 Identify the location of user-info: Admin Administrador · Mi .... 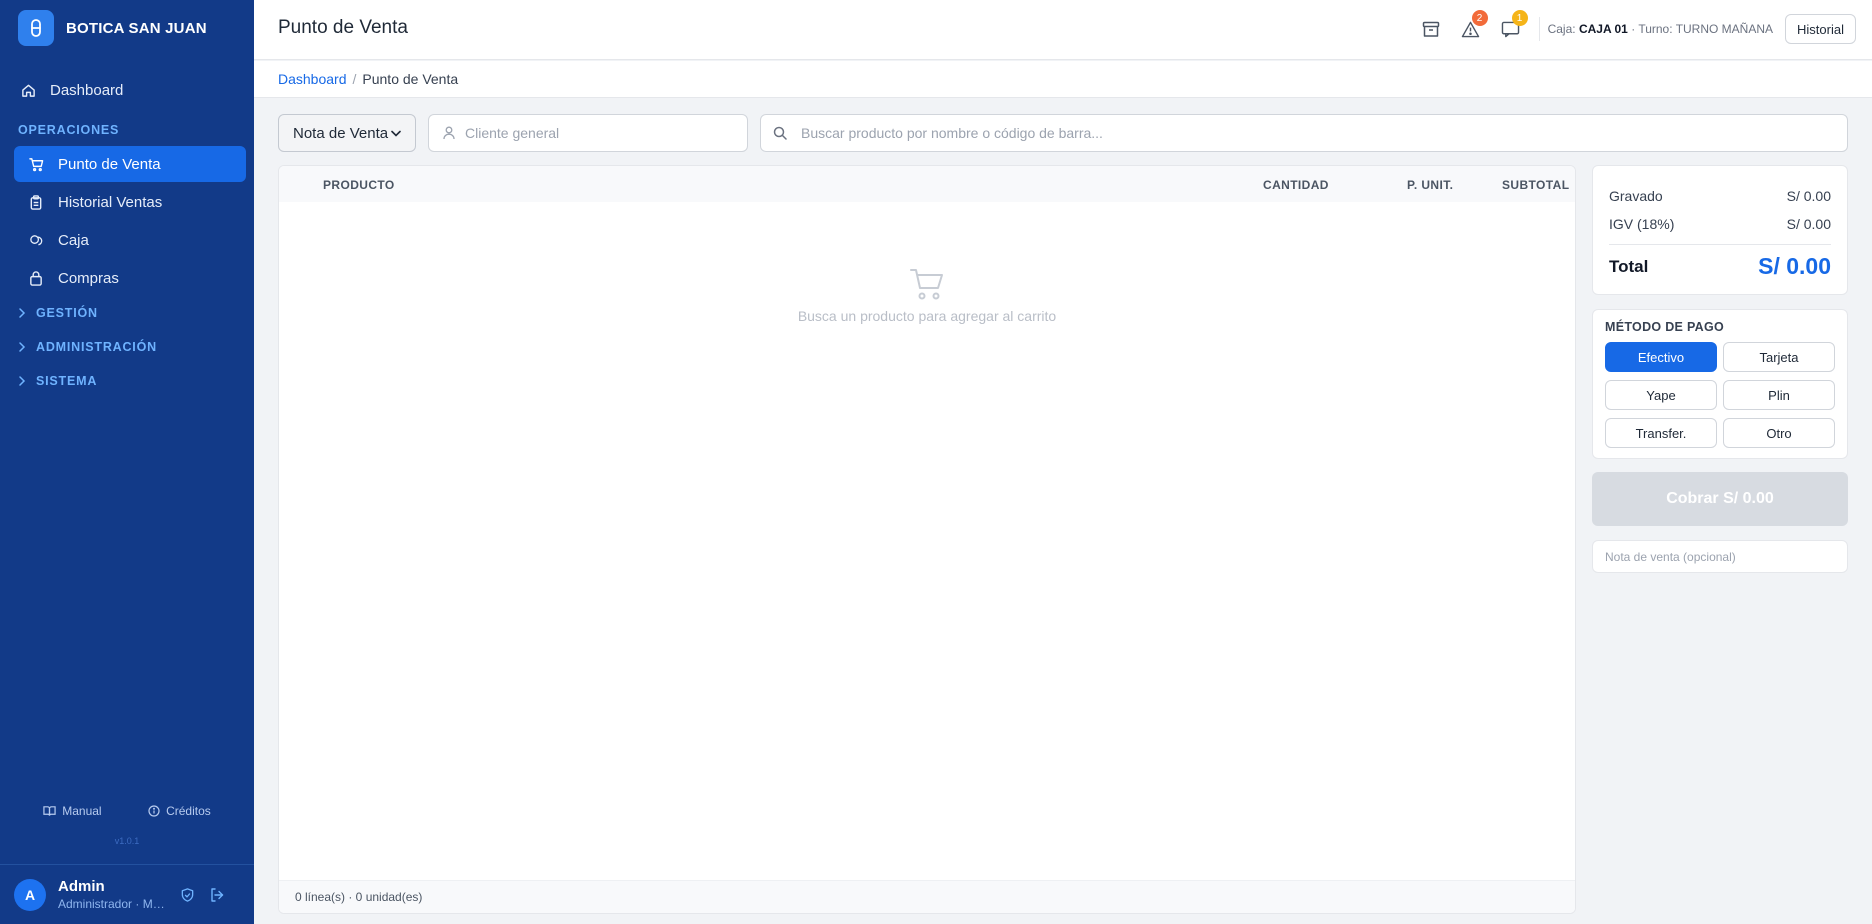
(112, 894).